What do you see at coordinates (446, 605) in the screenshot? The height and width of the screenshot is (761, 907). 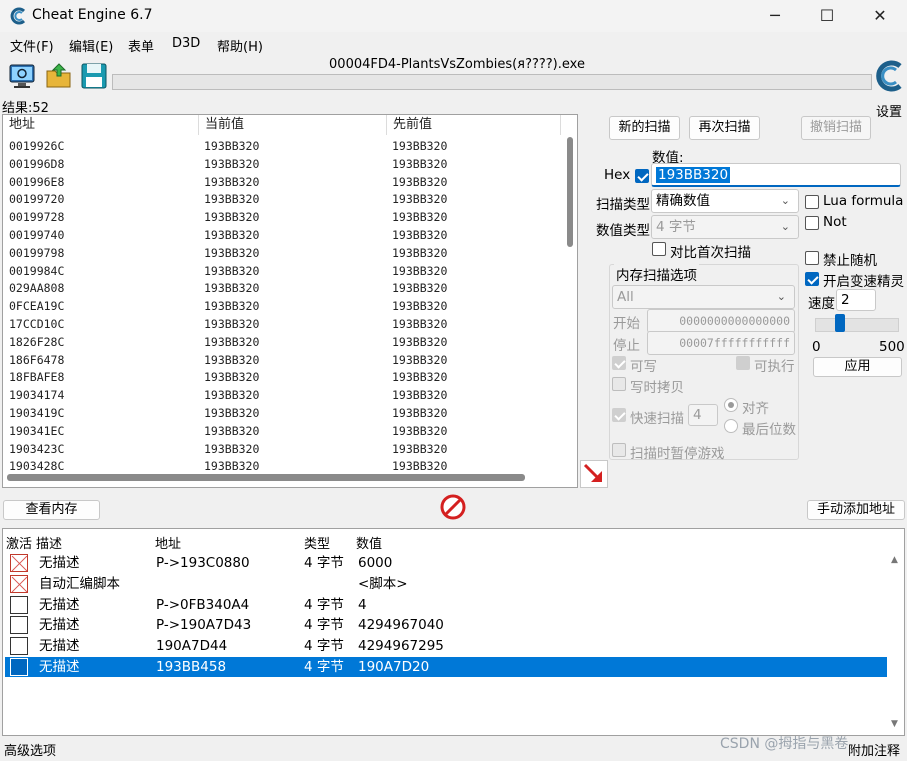 I see `address-row: 无描述 P->0FB340A4 4 字节 4` at bounding box center [446, 605].